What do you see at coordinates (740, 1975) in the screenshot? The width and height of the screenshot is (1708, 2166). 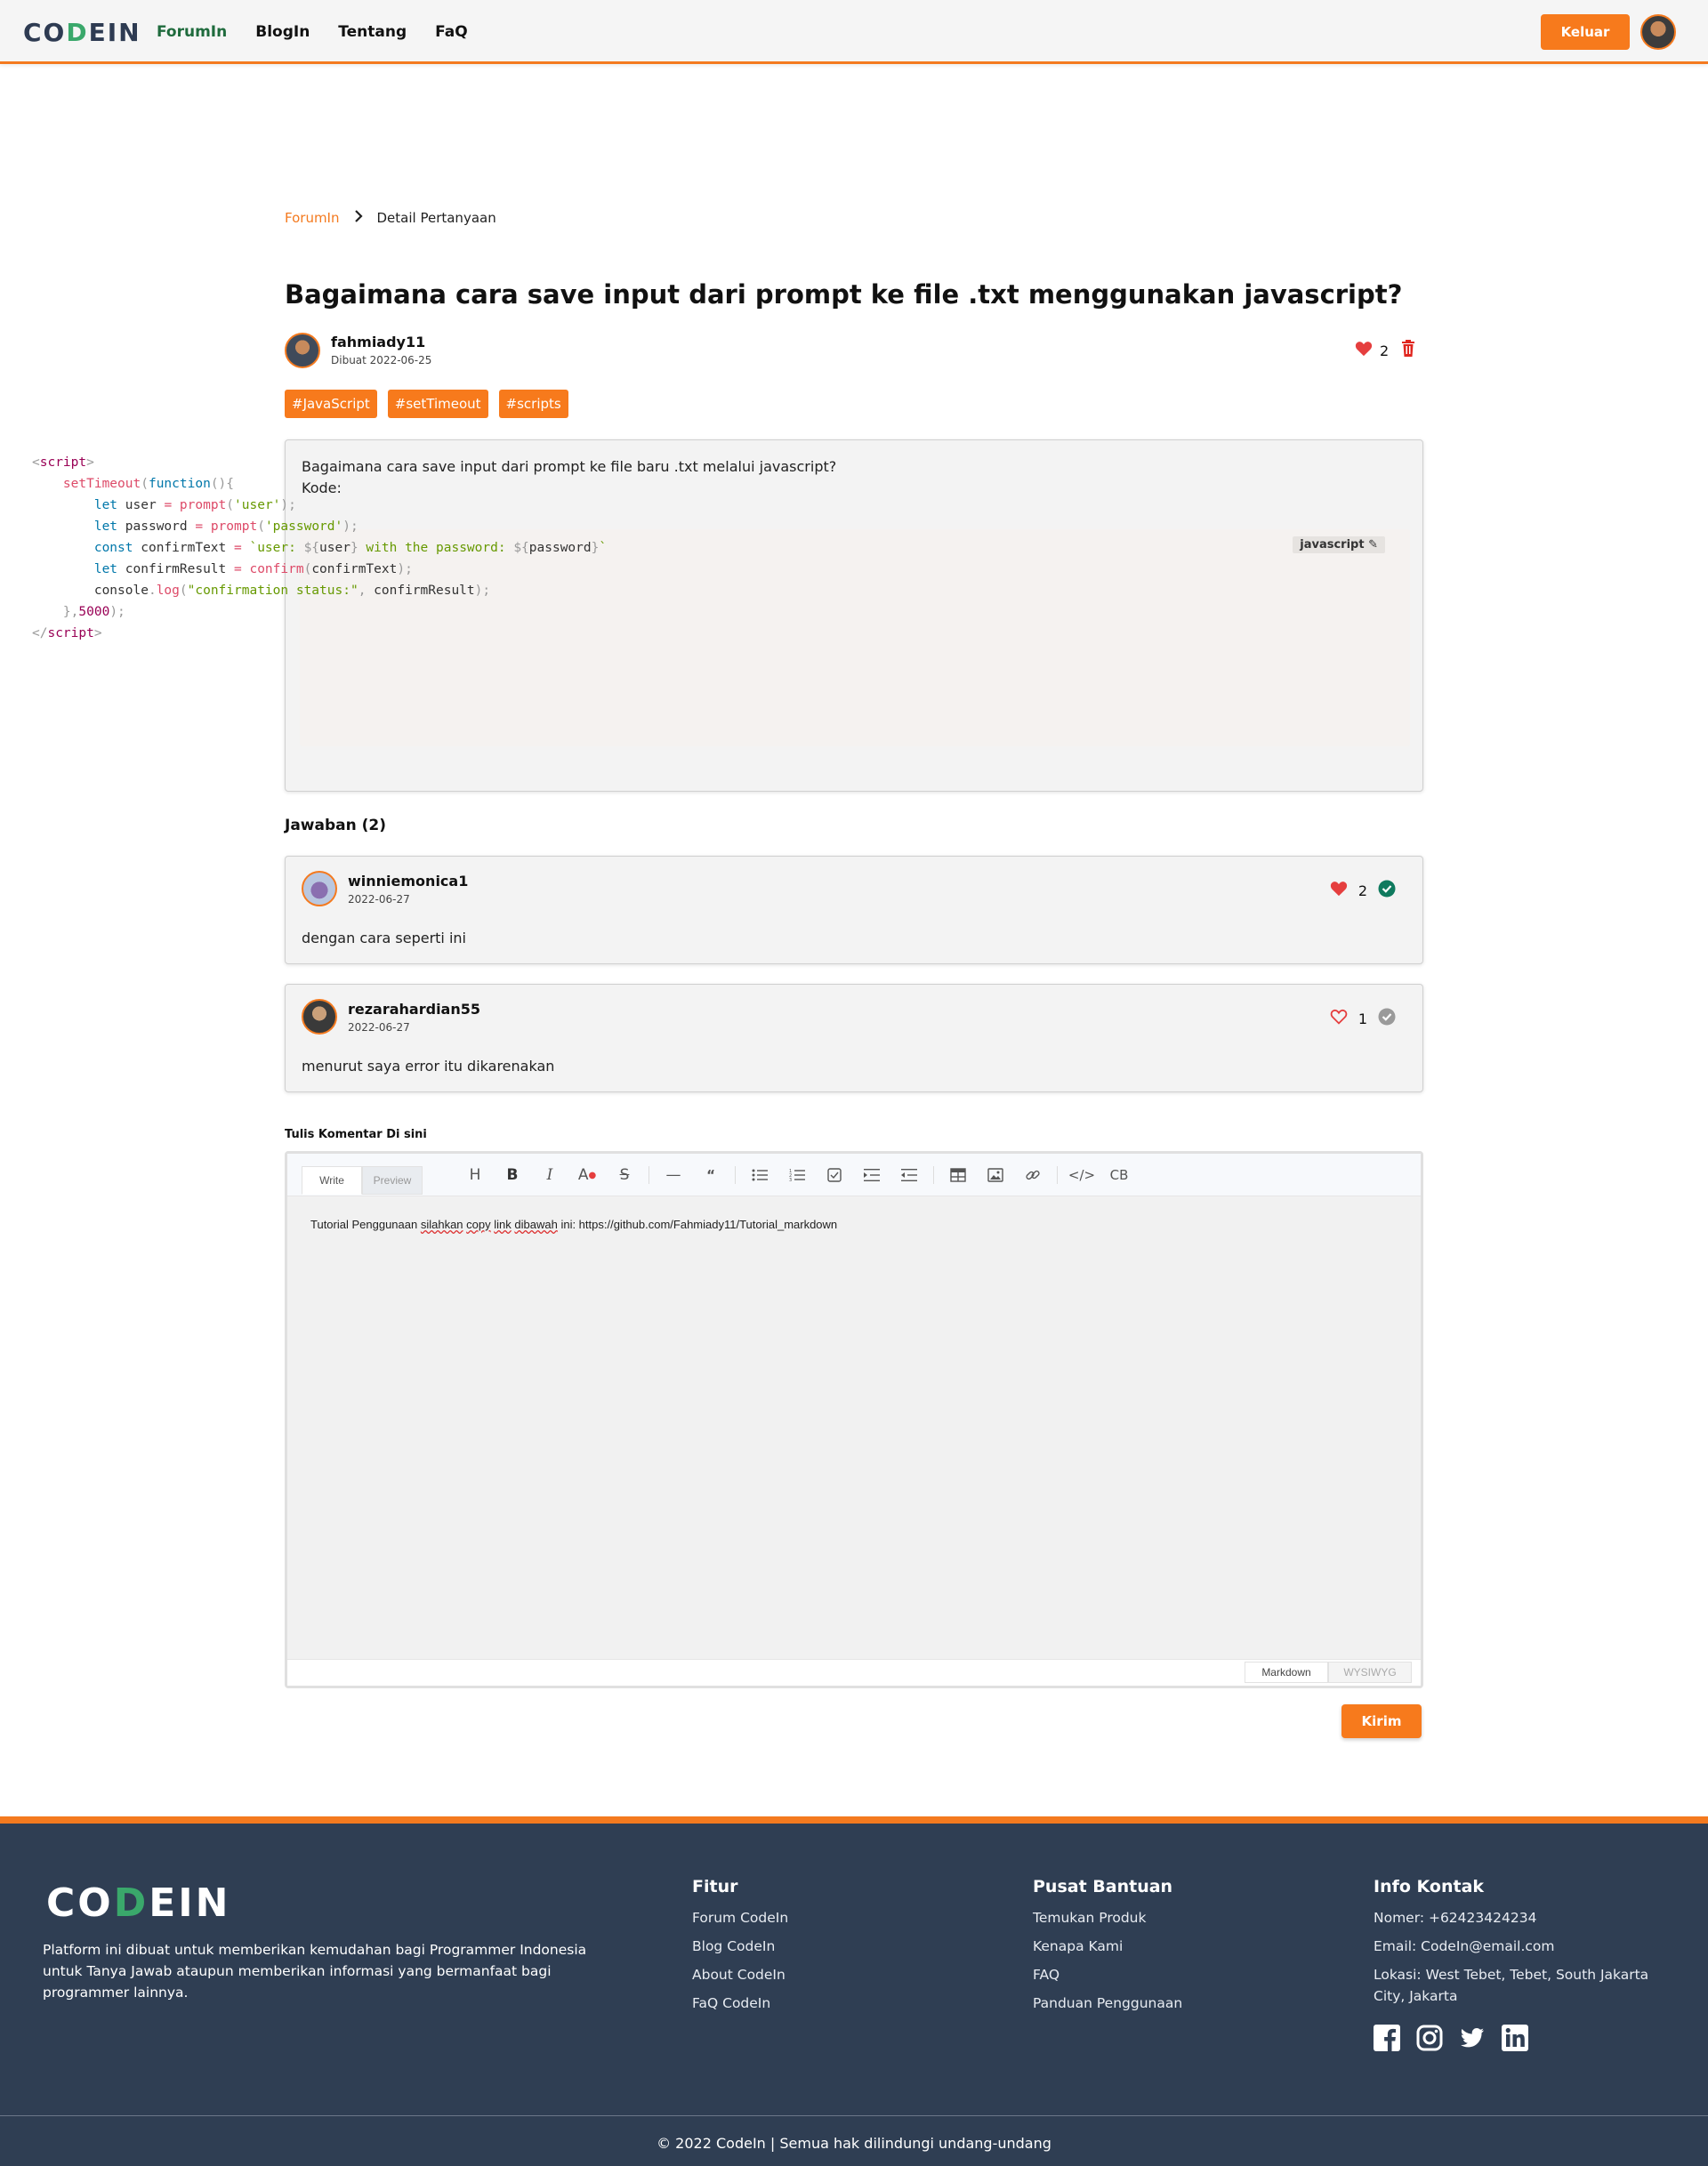 I see `footer-link-about: About CodeIn` at bounding box center [740, 1975].